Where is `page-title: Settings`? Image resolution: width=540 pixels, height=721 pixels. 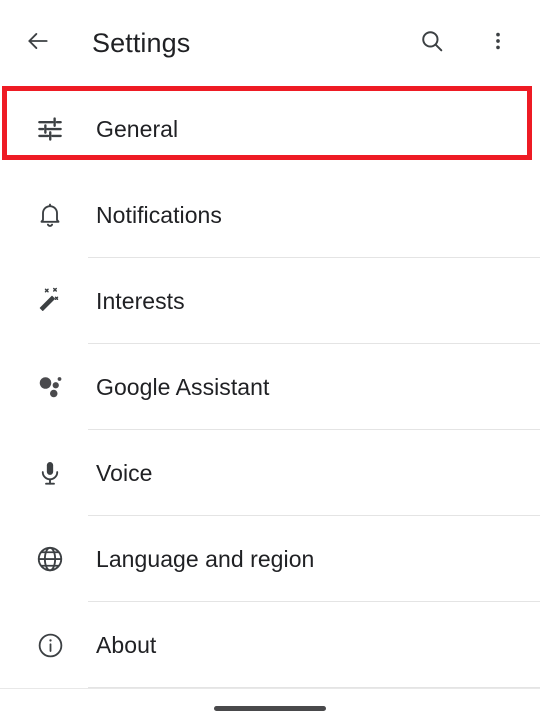
page-title: Settings is located at coordinates (141, 42).